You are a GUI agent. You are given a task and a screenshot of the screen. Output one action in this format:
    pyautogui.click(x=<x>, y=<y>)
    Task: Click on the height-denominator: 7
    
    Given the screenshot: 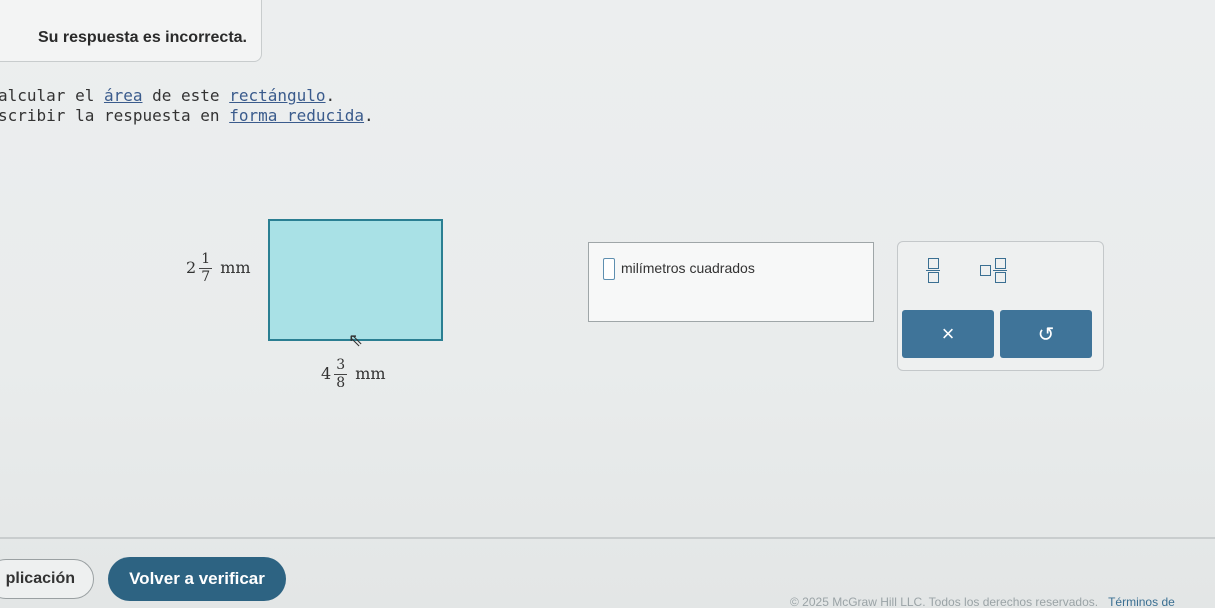 What is the action you would take?
    pyautogui.click(x=206, y=277)
    